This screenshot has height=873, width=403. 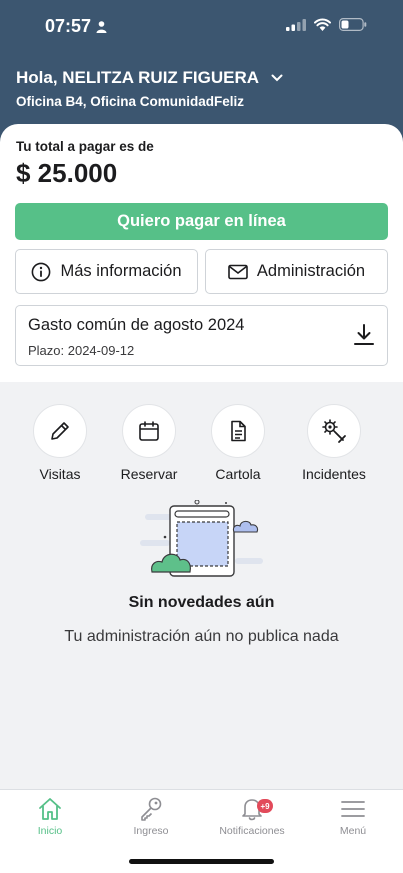 I want to click on calendar-icon, so click(x=149, y=431).